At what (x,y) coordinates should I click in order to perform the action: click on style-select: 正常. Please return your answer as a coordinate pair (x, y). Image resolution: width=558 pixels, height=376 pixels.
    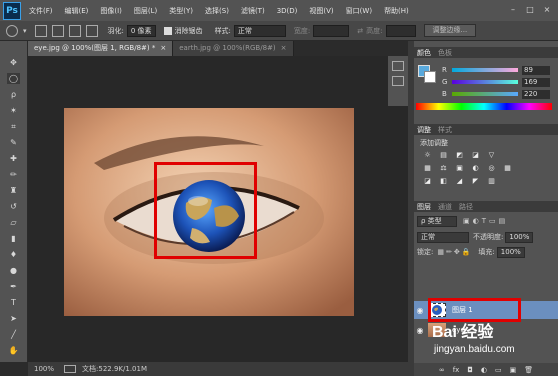
    Looking at the image, I should click on (259, 30).